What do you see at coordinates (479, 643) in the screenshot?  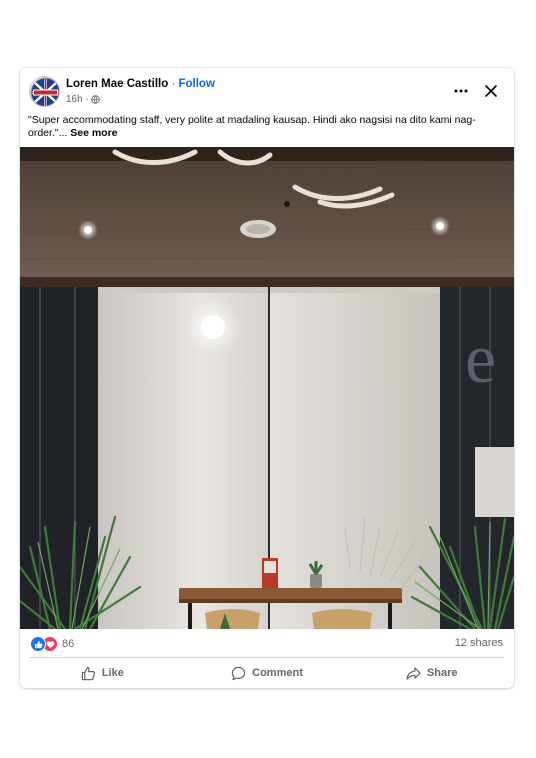 I see `shares-count: 12 shares` at bounding box center [479, 643].